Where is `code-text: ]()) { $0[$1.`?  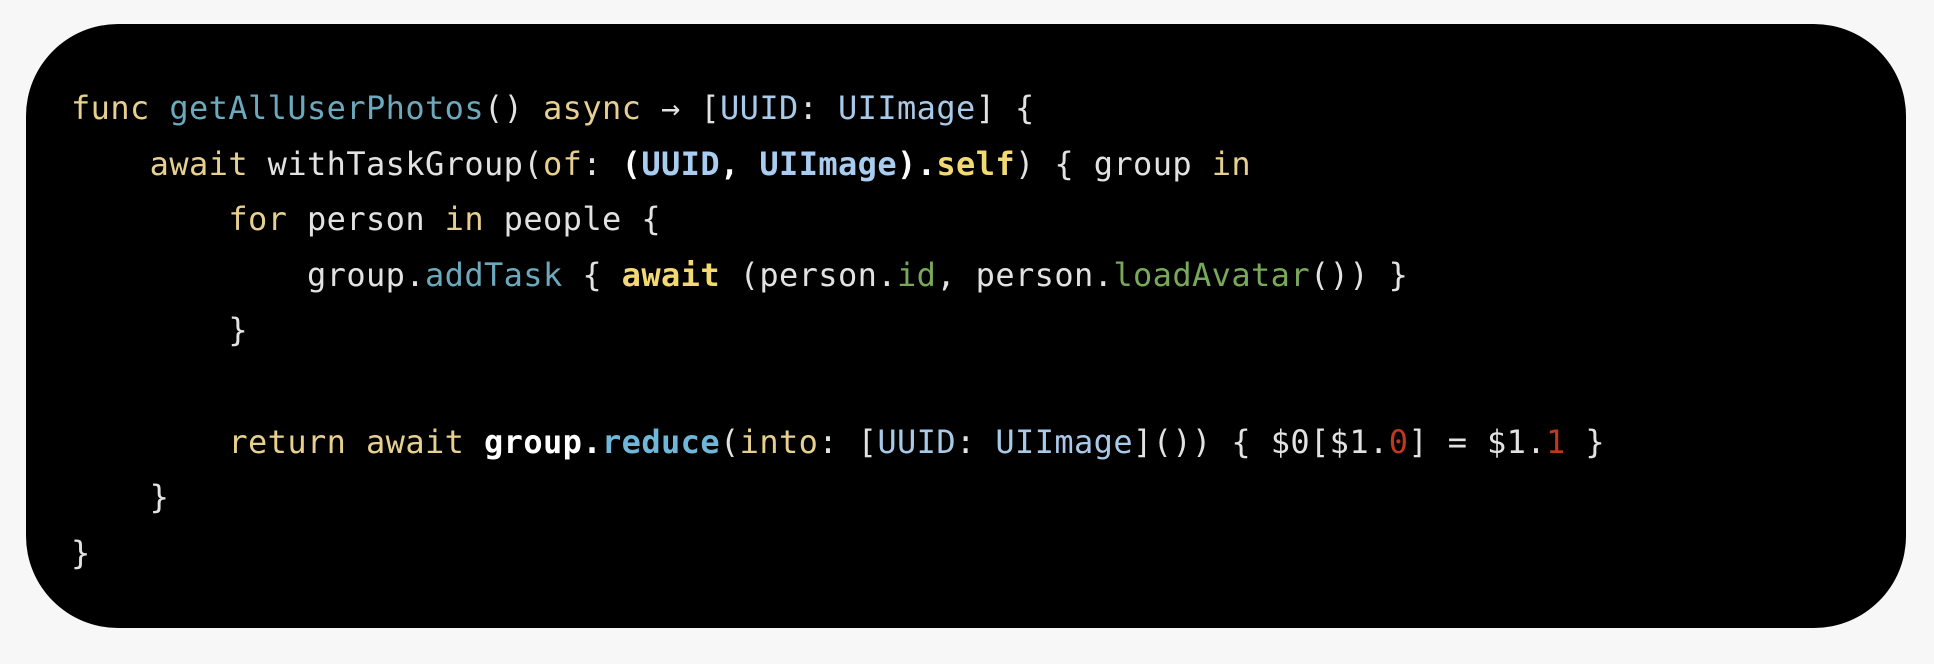 code-text: ]()) { $0[$1. is located at coordinates (1261, 441).